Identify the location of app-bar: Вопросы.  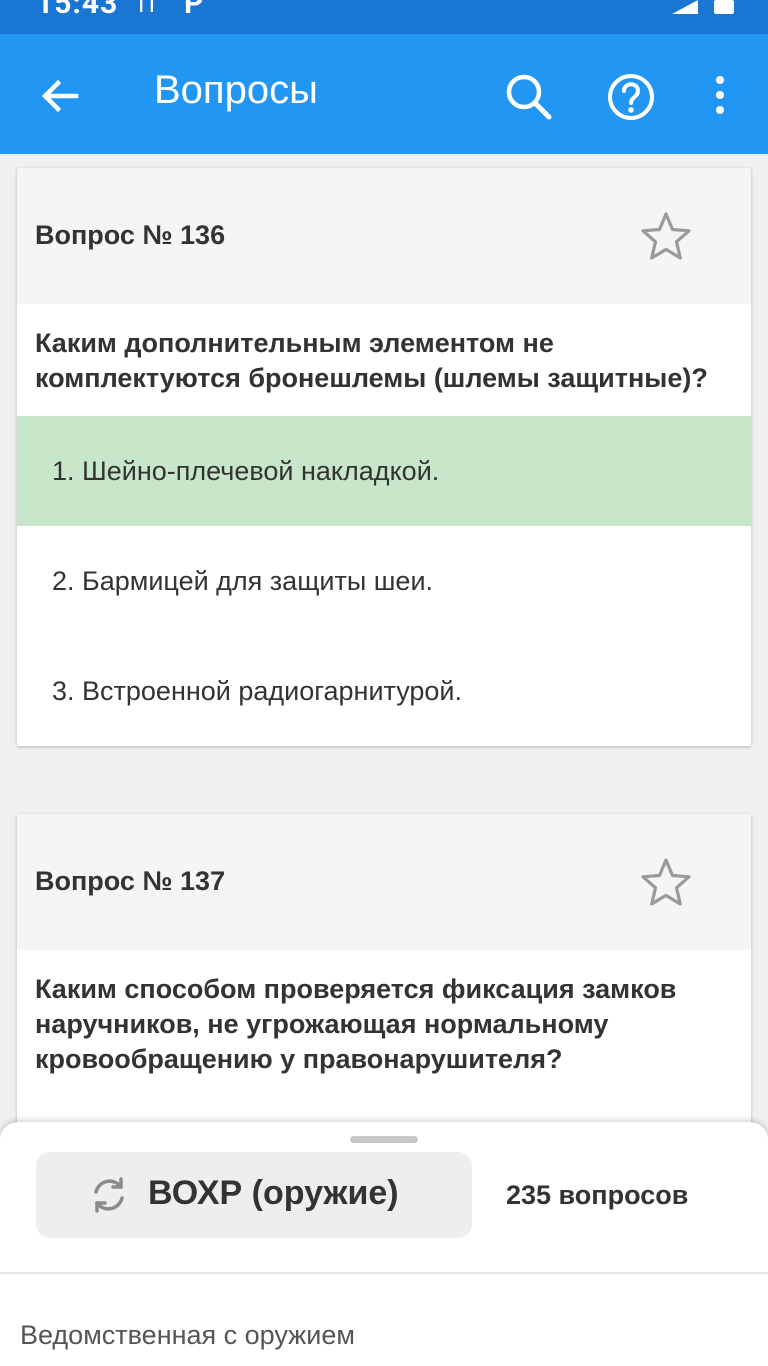
(384, 94).